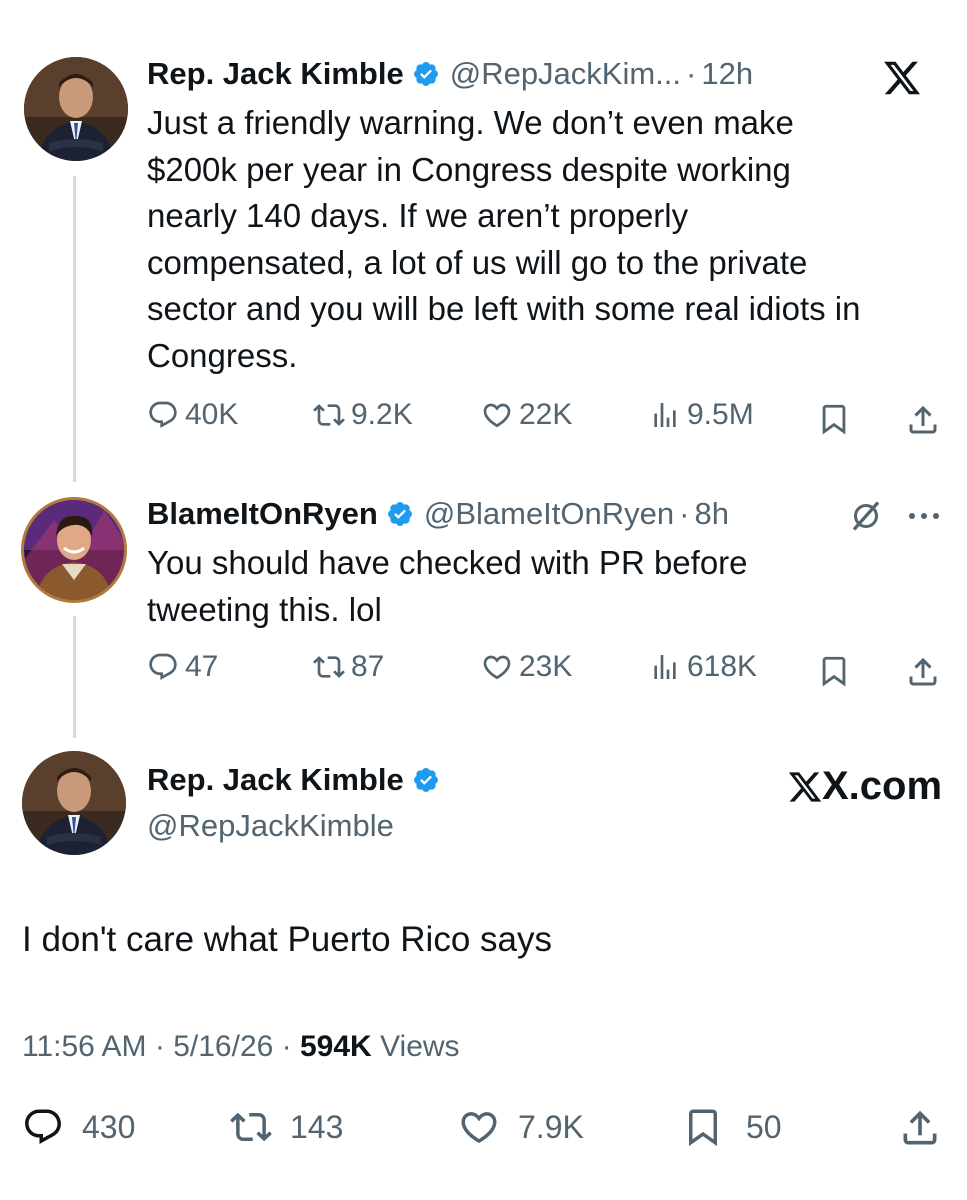 The image size is (967, 1200). I want to click on post-date: 5/16/26, so click(223, 1046).